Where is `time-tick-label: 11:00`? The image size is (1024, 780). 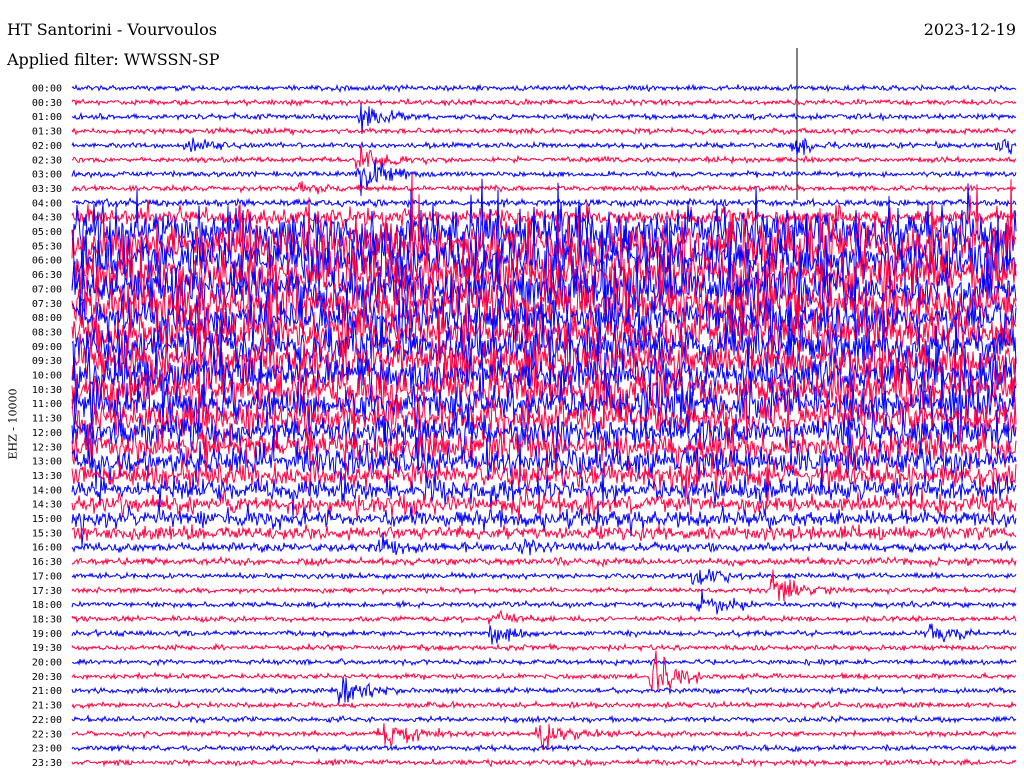 time-tick-label: 11:00 is located at coordinates (47, 404).